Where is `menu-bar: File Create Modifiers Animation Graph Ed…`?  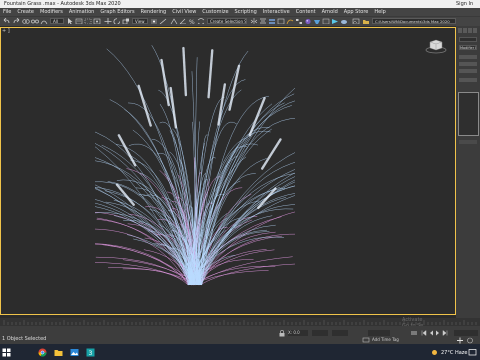
menu-bar: File Create Modifiers Animation Graph Ed… is located at coordinates (240, 12).